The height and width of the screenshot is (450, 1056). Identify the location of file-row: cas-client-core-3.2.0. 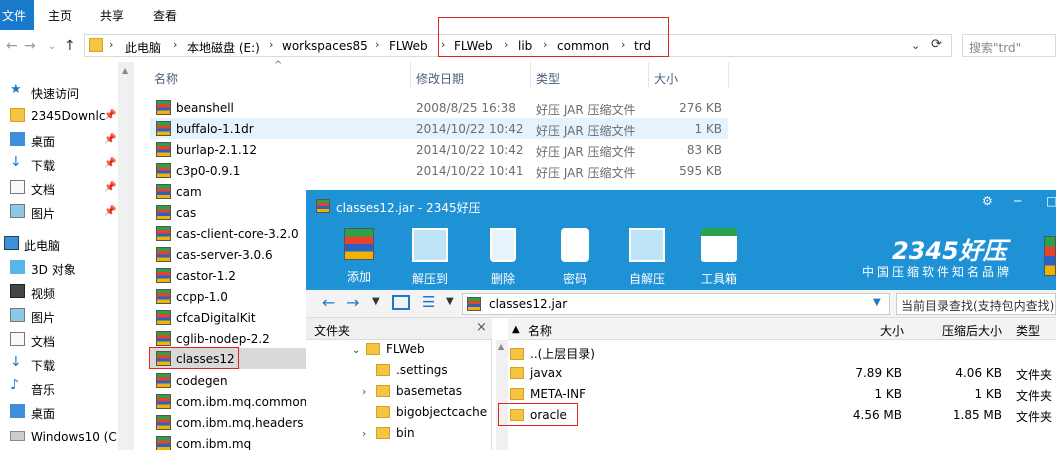
(228, 233).